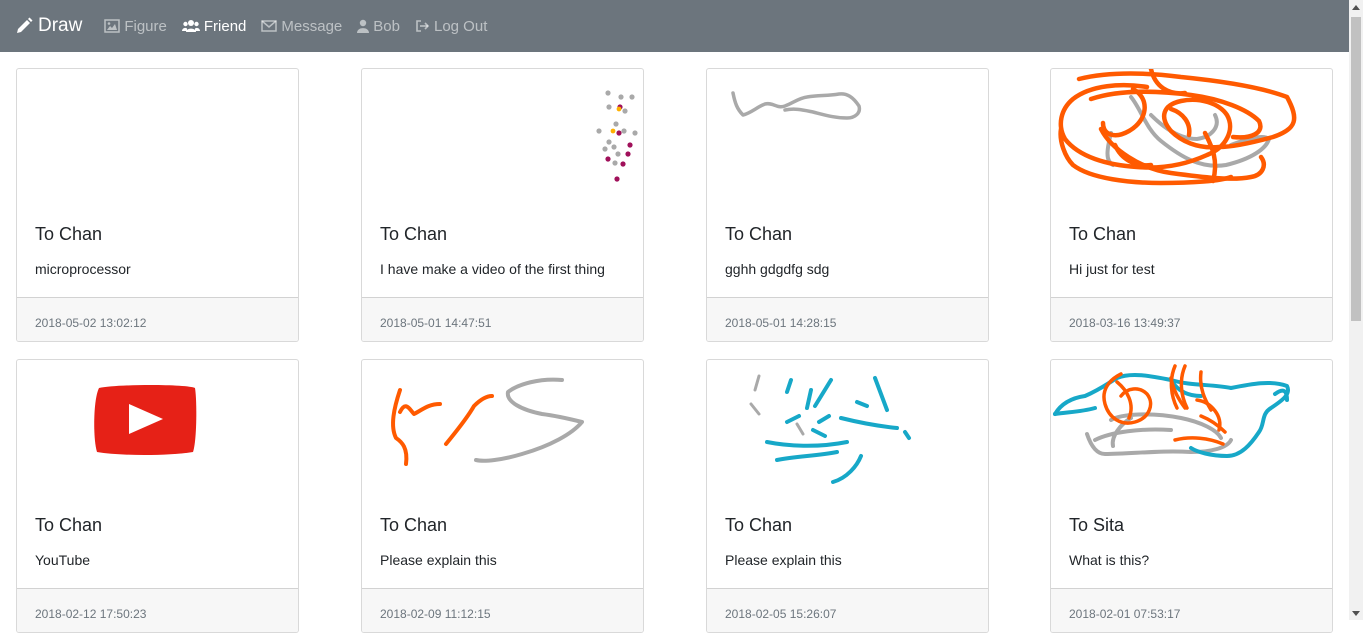 This screenshot has width=1363, height=633. I want to click on page-scrollbar, so click(1356, 310).